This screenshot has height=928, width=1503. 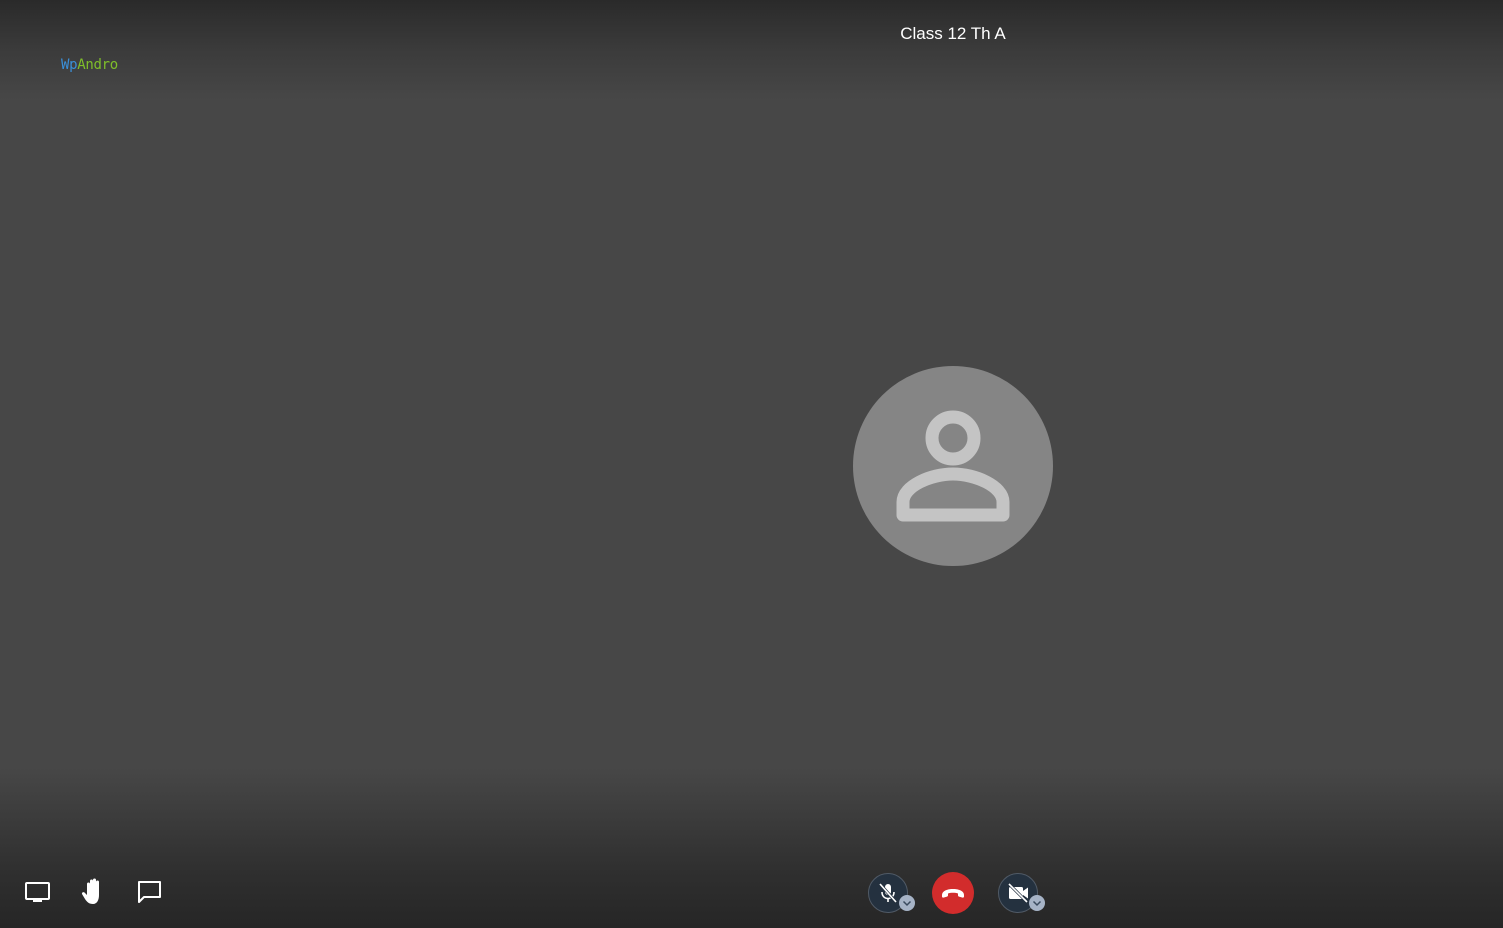 I want to click on phone-hangup-icon, so click(x=953, y=893).